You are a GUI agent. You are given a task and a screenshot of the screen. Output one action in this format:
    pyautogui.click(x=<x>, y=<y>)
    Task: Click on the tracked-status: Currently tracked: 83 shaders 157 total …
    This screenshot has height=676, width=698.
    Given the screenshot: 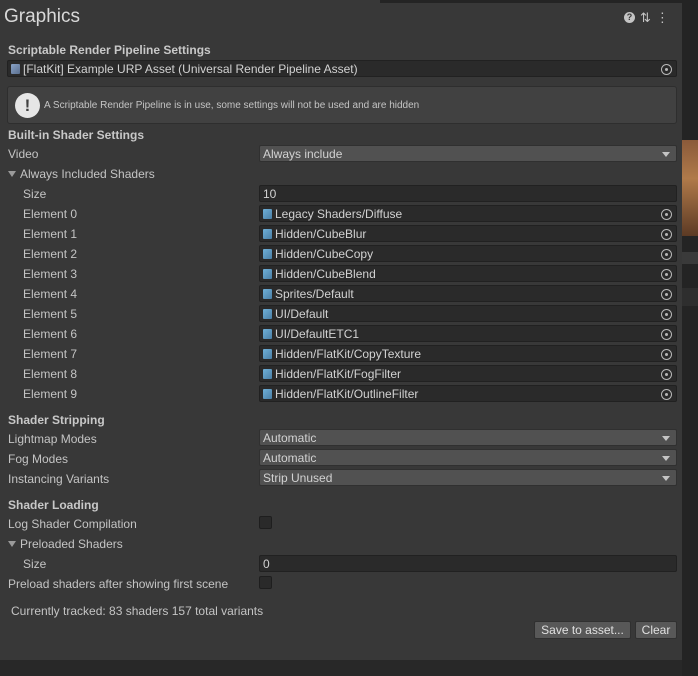 What is the action you would take?
    pyautogui.click(x=137, y=611)
    